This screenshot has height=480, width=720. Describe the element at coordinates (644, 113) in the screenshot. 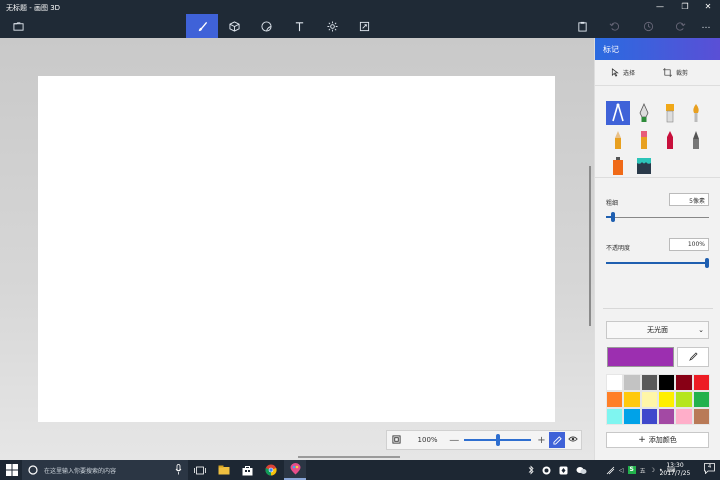

I see `brush-calligraphy-pen` at that location.